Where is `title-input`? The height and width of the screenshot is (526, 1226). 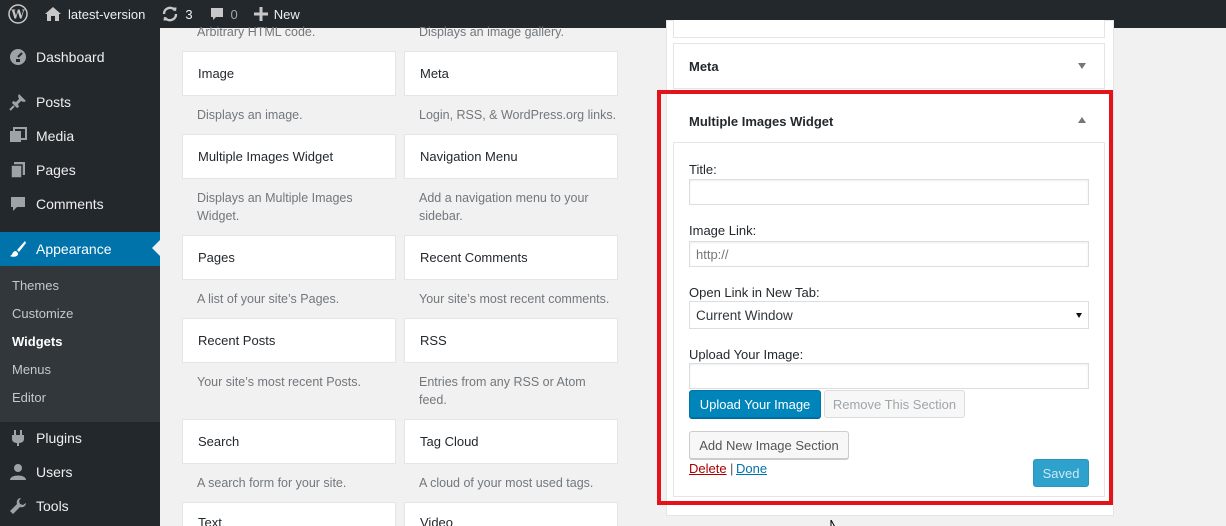 title-input is located at coordinates (889, 192).